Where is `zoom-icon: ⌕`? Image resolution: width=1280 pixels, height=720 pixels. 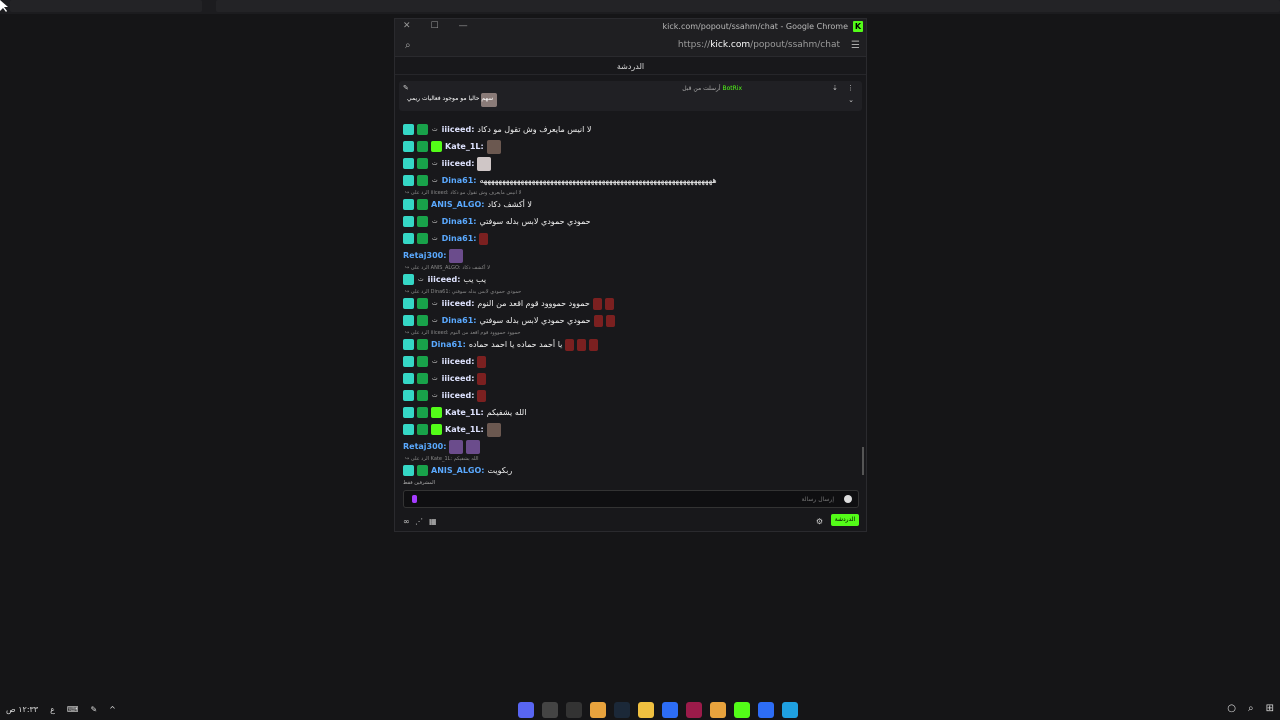
zoom-icon: ⌕ is located at coordinates (408, 45).